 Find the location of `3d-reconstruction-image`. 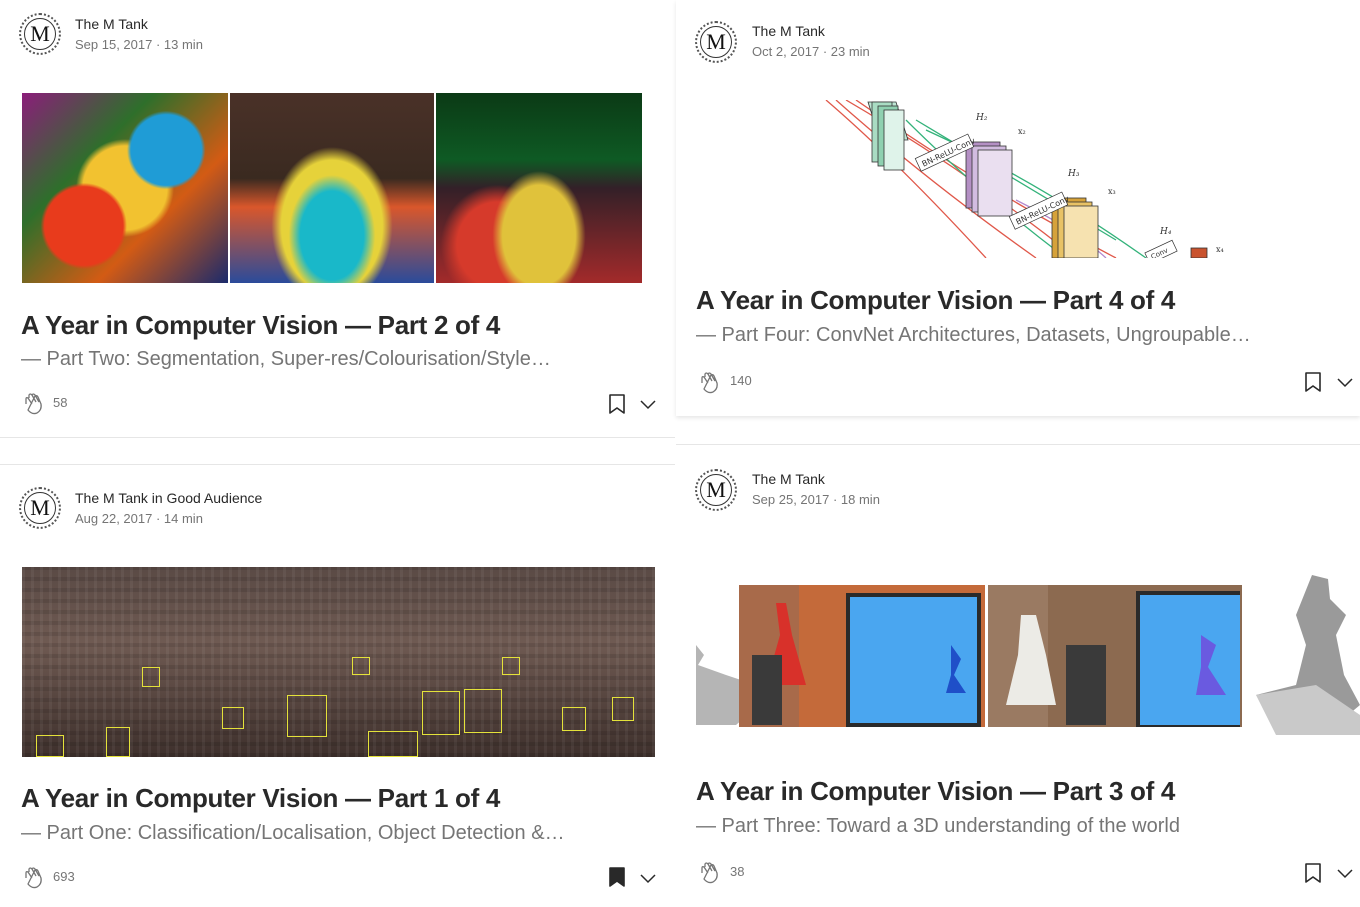

3d-reconstruction-image is located at coordinates (1028, 655).